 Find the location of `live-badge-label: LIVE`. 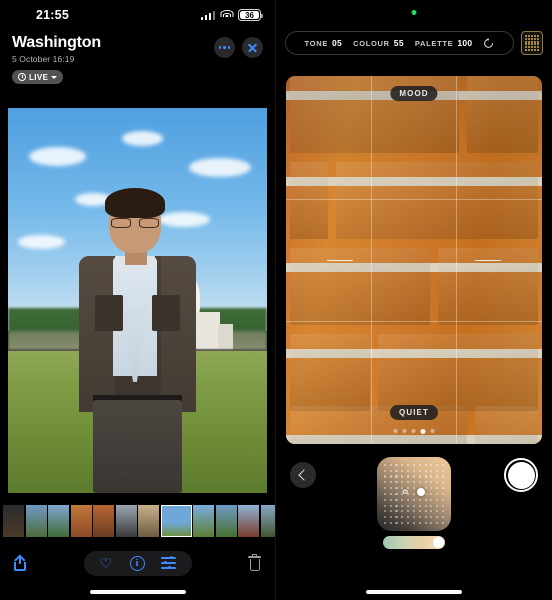

live-badge-label: LIVE is located at coordinates (39, 77).